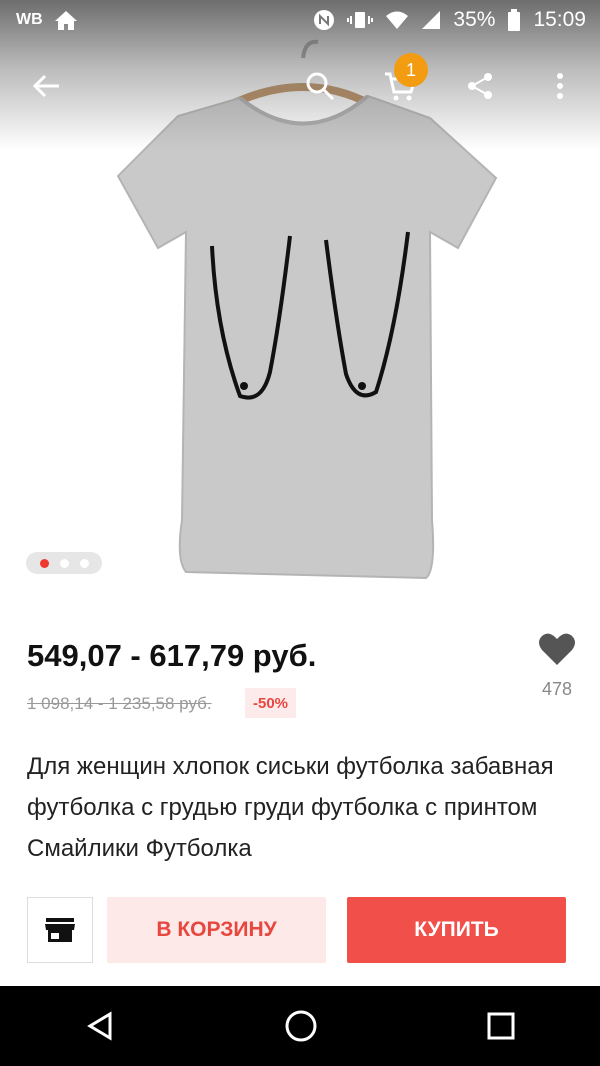 This screenshot has height=1066, width=600. I want to click on more-vert-icon, so click(560, 86).